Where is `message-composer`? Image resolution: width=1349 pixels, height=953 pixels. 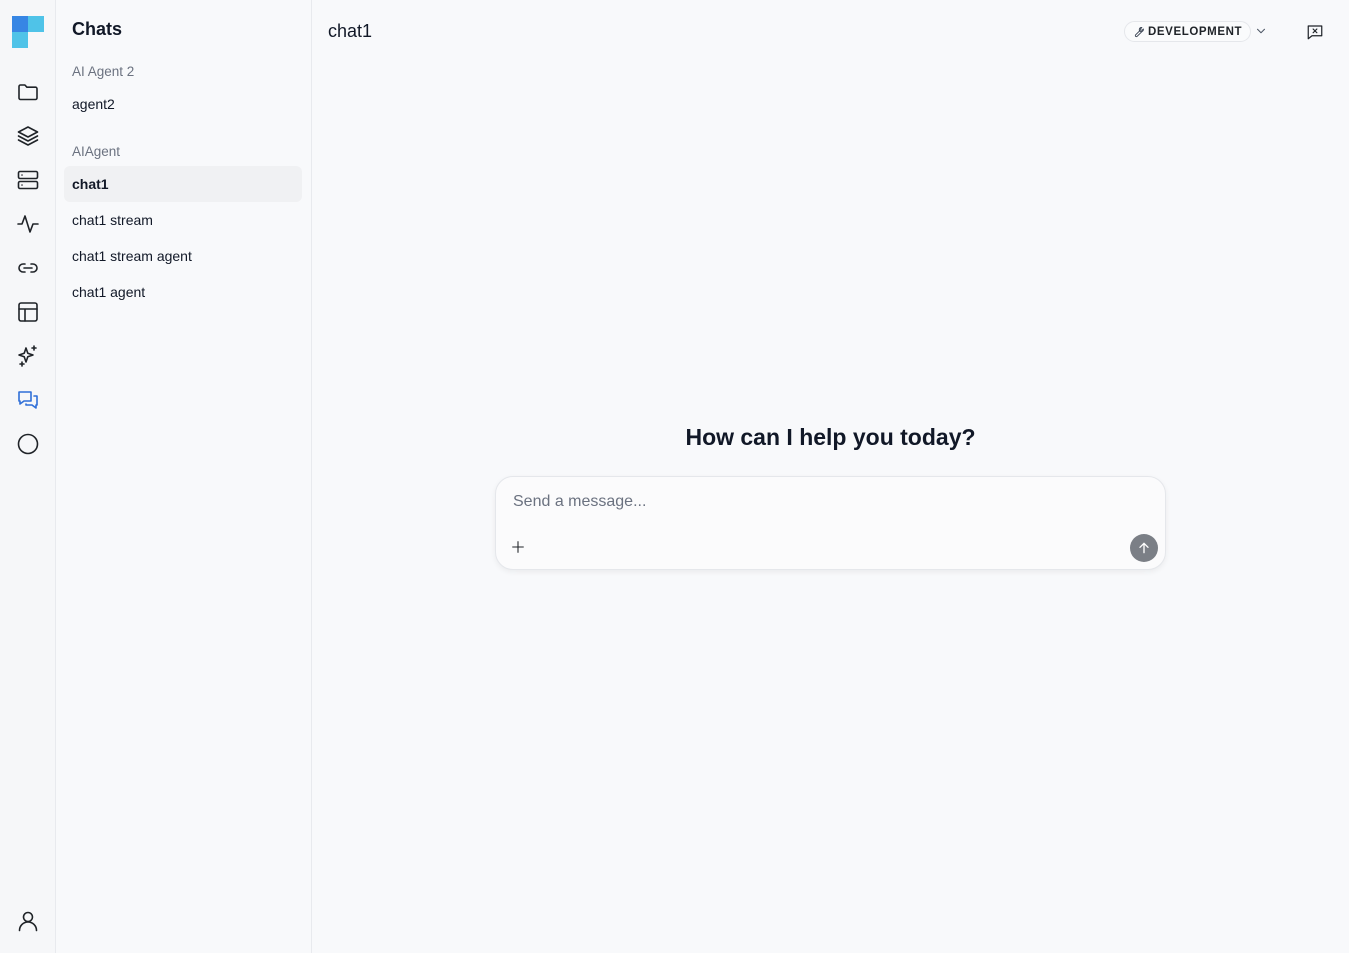 message-composer is located at coordinates (830, 523).